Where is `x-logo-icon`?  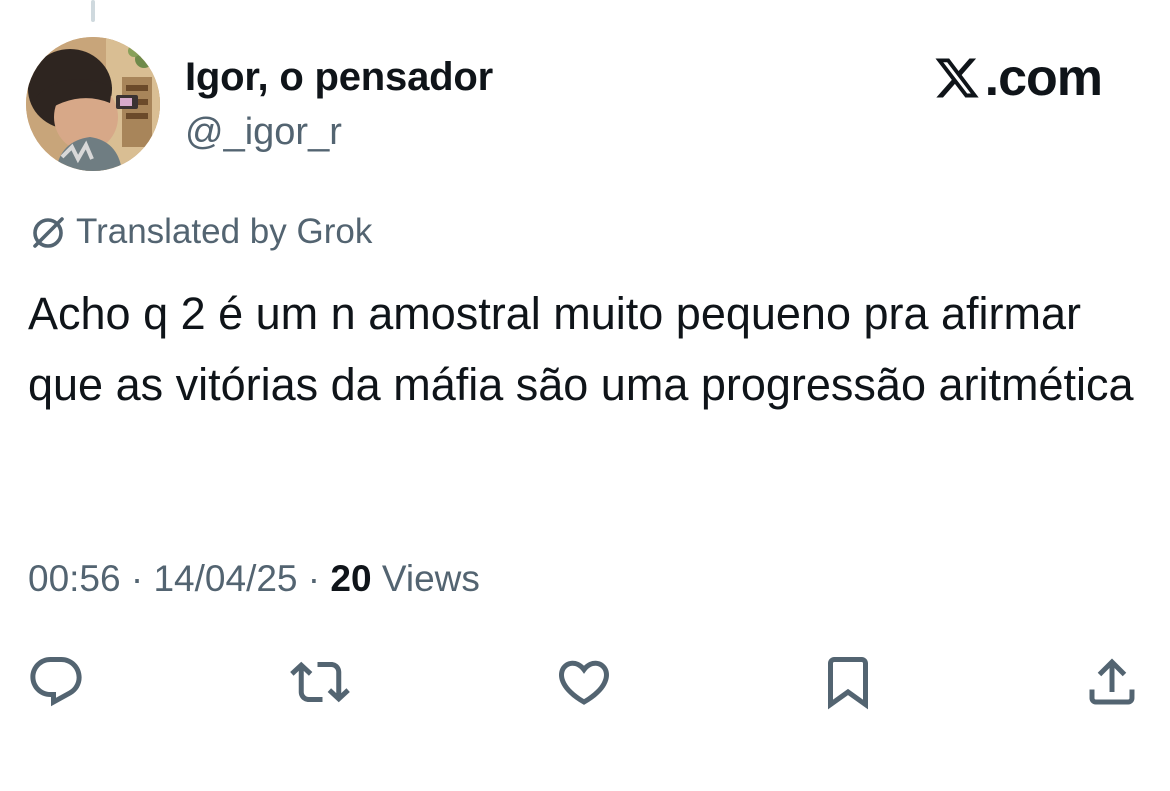 x-logo-icon is located at coordinates (957, 78).